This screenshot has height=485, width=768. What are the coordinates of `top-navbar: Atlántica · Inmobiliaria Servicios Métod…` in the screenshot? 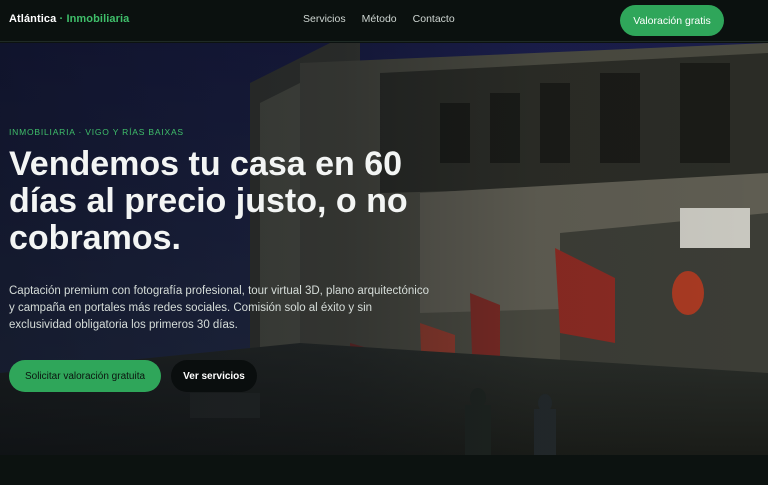 It's located at (384, 21).